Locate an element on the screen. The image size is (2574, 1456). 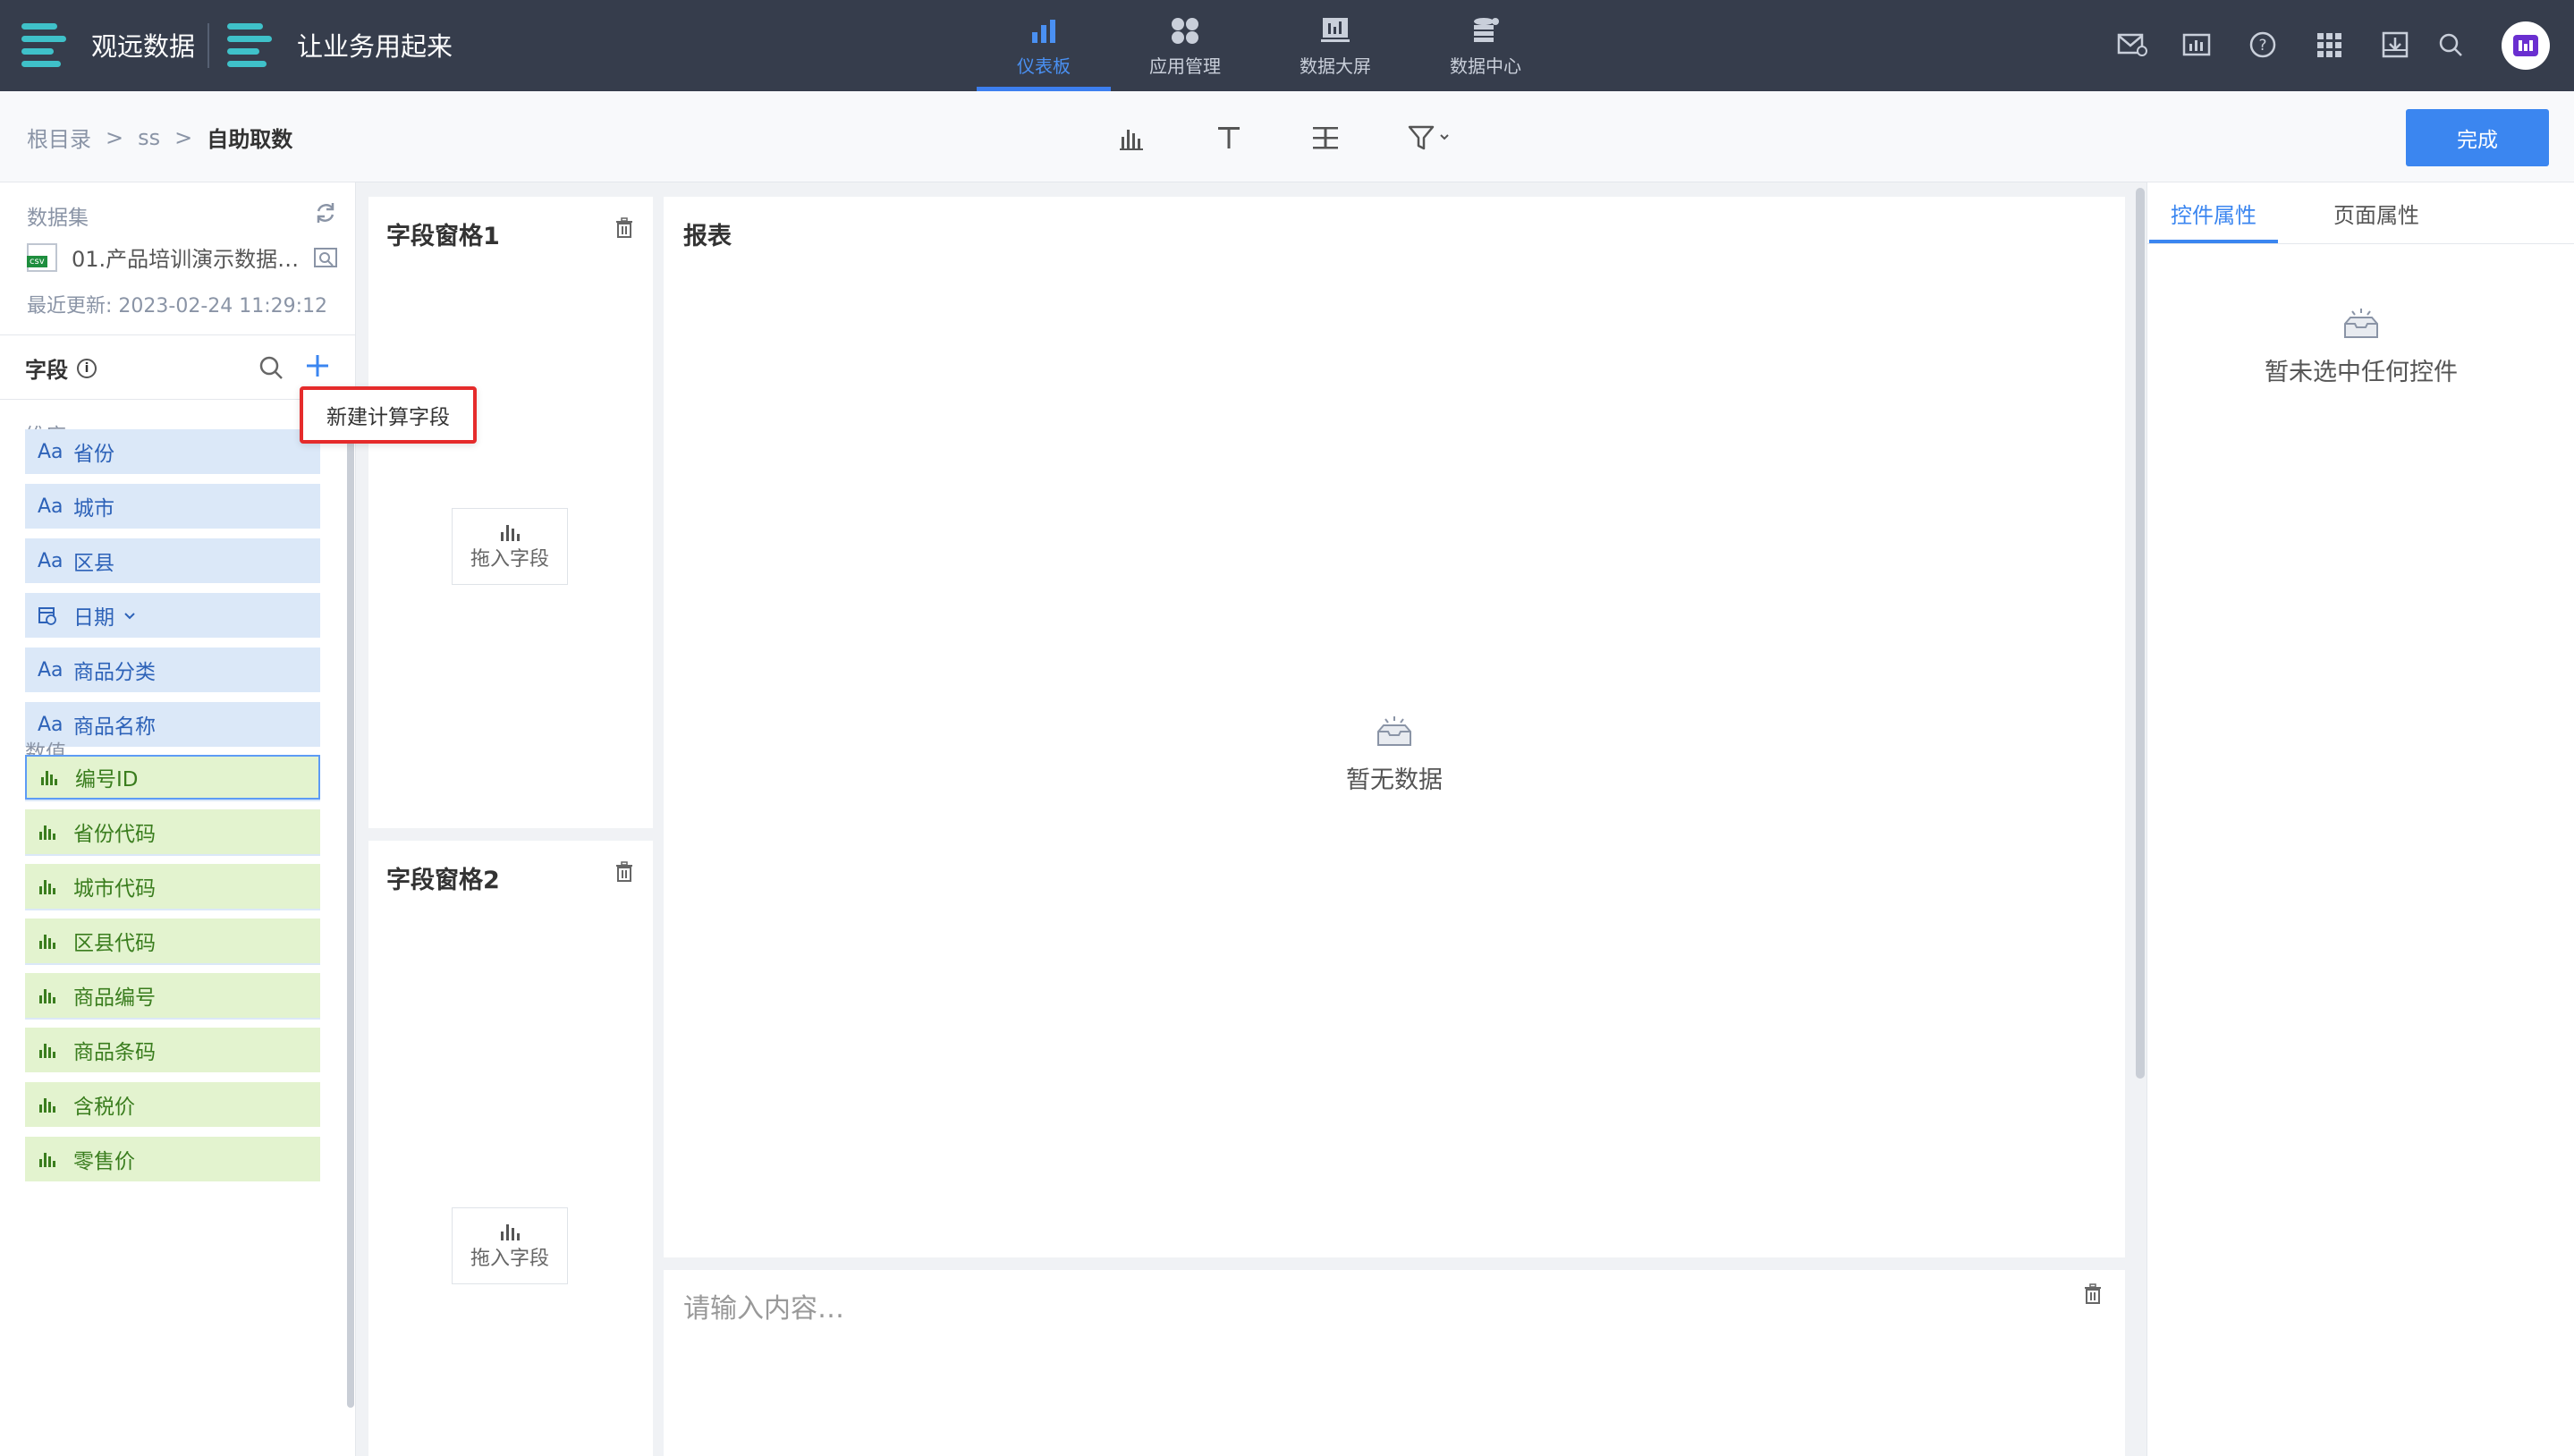
search-fields-button is located at coordinates (273, 369).